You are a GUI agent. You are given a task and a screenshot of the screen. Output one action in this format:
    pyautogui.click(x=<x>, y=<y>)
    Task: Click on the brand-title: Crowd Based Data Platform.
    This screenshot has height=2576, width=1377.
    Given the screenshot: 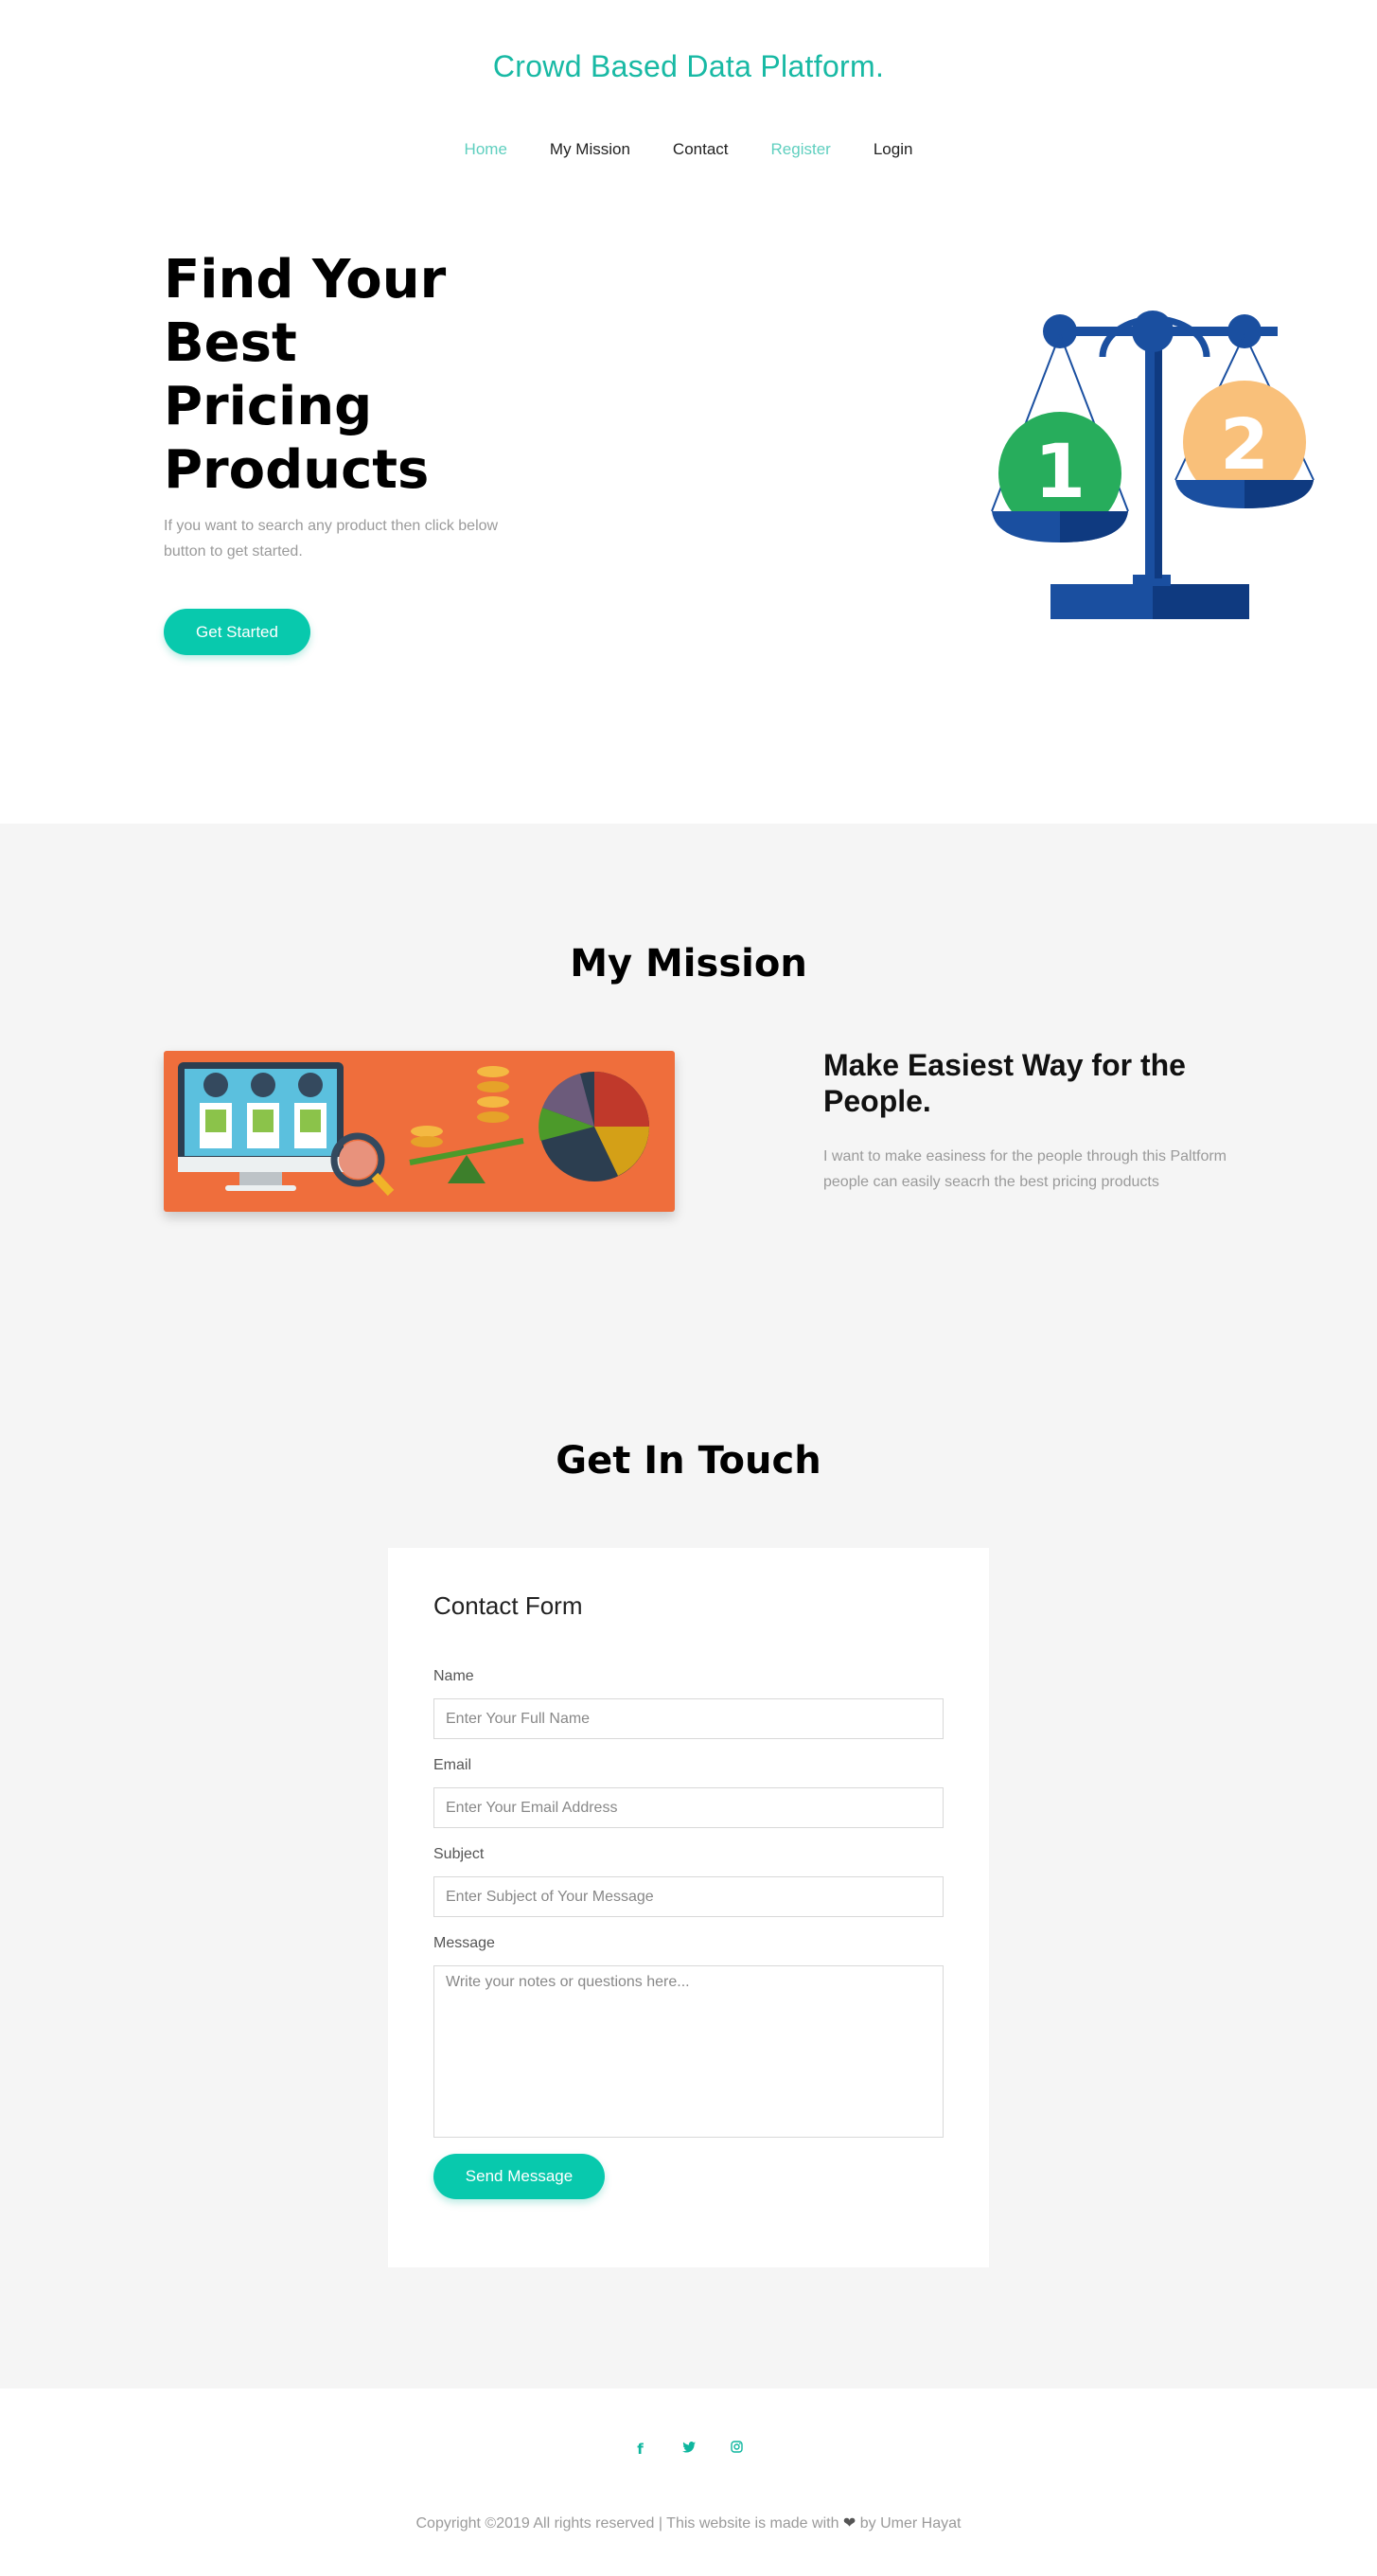 What is the action you would take?
    pyautogui.click(x=689, y=67)
    